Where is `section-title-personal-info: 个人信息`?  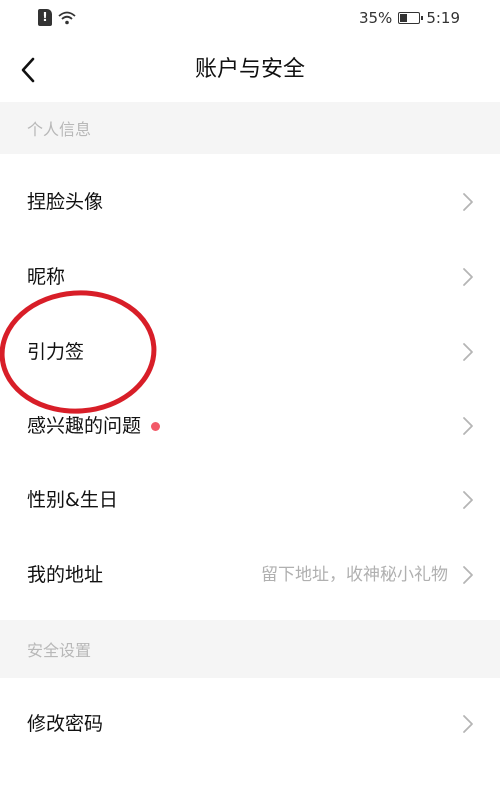 section-title-personal-info: 个人信息 is located at coordinates (59, 129).